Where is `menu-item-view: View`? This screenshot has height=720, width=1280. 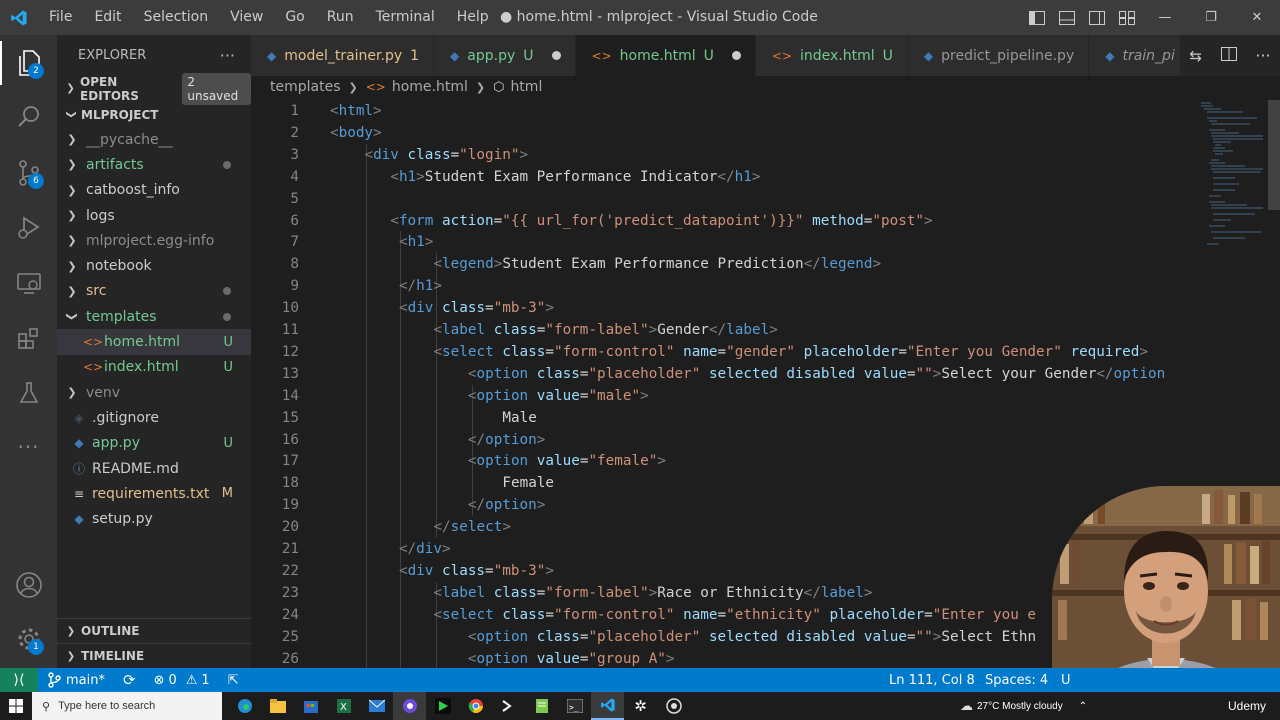 menu-item-view: View is located at coordinates (246, 17).